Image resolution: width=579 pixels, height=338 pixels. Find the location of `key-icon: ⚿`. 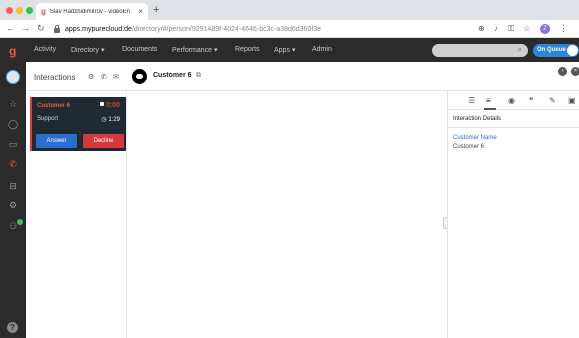

key-icon: ⚿ is located at coordinates (511, 29).